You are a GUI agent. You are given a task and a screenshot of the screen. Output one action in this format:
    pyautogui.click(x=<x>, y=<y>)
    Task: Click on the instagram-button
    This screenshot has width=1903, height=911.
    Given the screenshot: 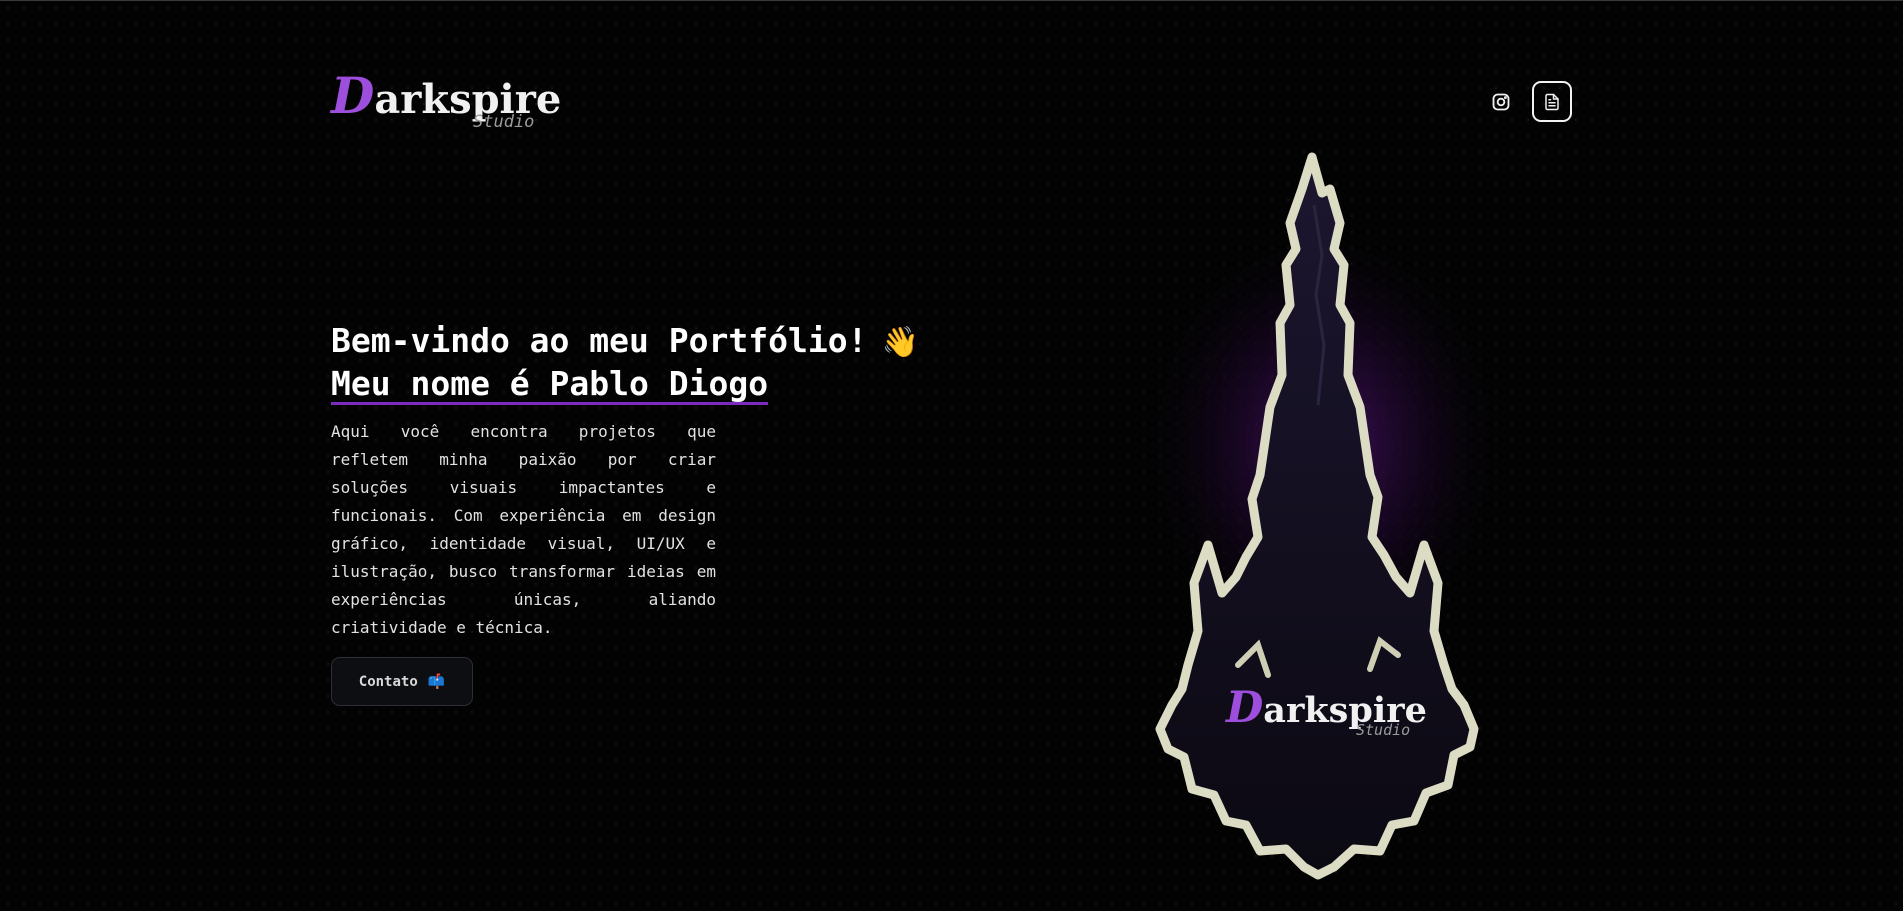 What is the action you would take?
    pyautogui.click(x=1501, y=102)
    